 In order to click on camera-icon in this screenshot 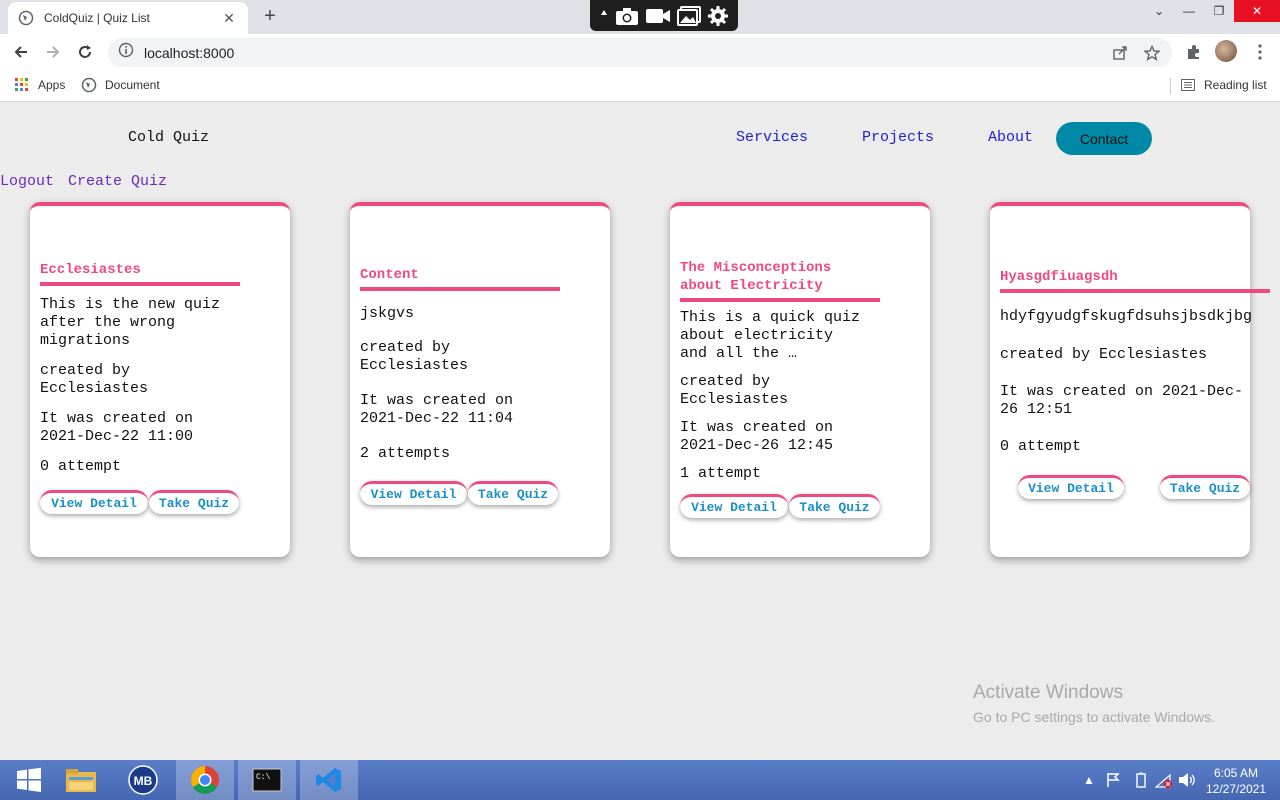, I will do `click(627, 16)`.